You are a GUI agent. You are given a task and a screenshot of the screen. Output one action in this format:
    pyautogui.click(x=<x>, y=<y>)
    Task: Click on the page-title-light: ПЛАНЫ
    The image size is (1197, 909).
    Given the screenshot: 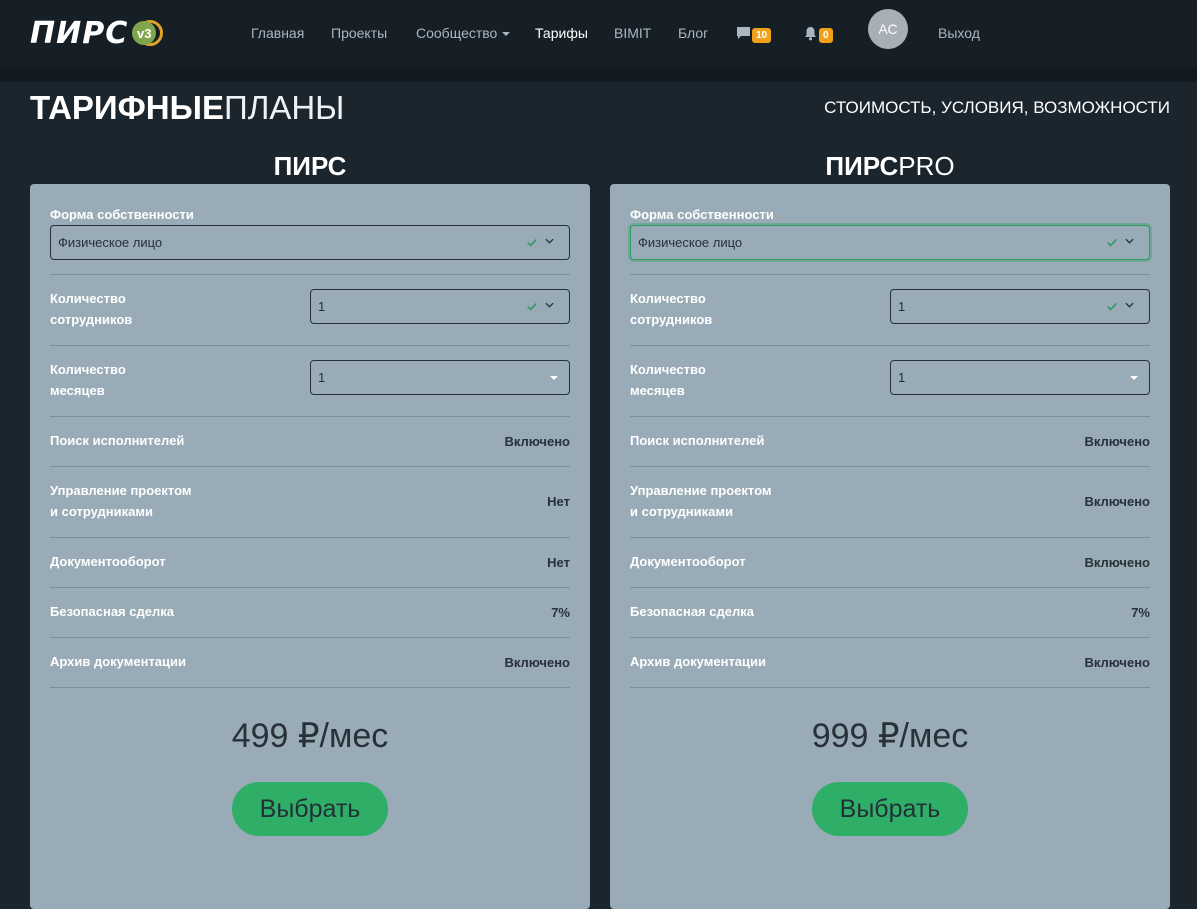 What is the action you would take?
    pyautogui.click(x=284, y=107)
    